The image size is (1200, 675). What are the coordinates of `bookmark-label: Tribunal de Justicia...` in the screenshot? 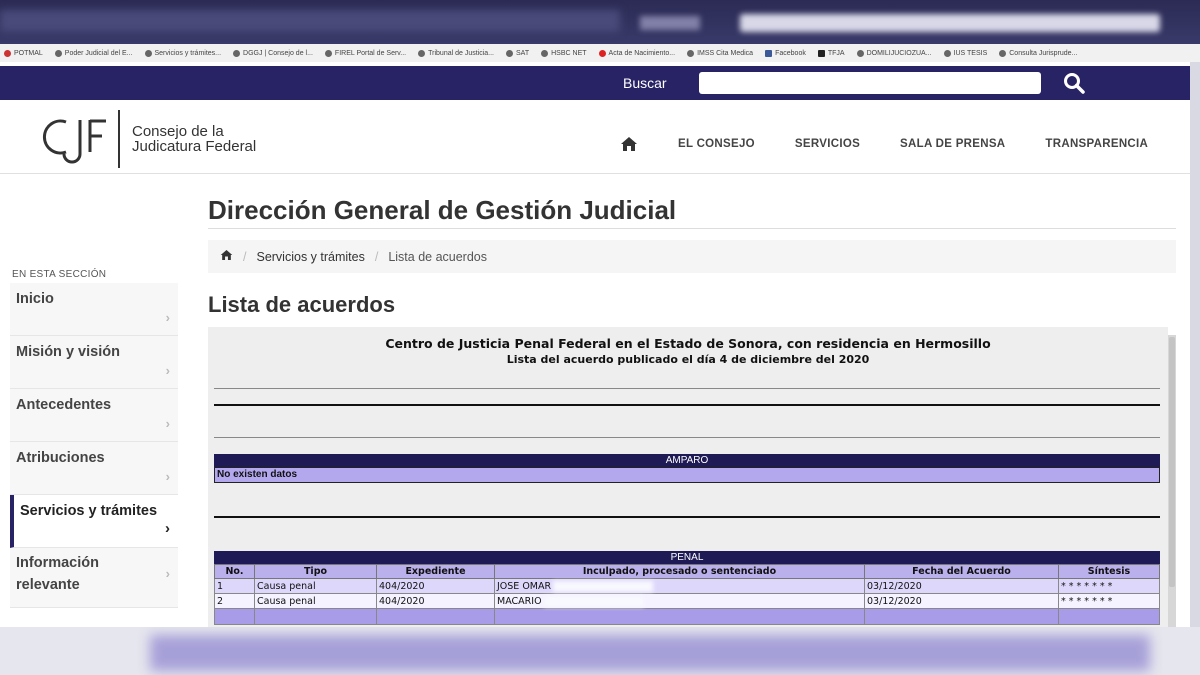 It's located at (461, 53).